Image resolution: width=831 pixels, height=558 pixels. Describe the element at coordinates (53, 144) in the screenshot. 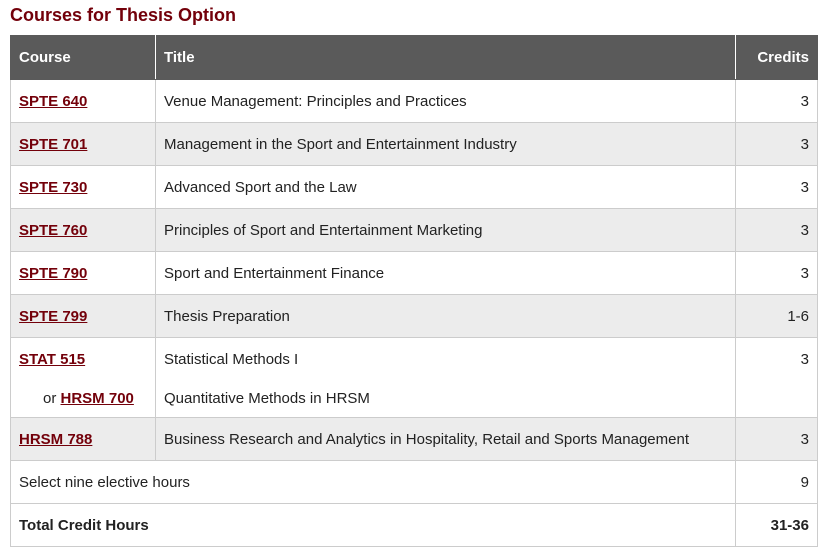

I see `course-link-spte-701: SPTE 701` at that location.